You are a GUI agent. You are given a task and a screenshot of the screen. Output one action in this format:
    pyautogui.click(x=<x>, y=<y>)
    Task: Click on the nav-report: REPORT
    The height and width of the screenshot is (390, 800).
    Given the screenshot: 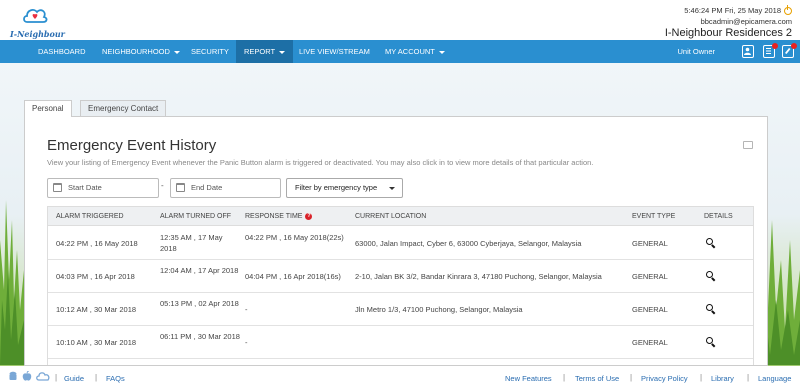 What is the action you would take?
    pyautogui.click(x=265, y=51)
    